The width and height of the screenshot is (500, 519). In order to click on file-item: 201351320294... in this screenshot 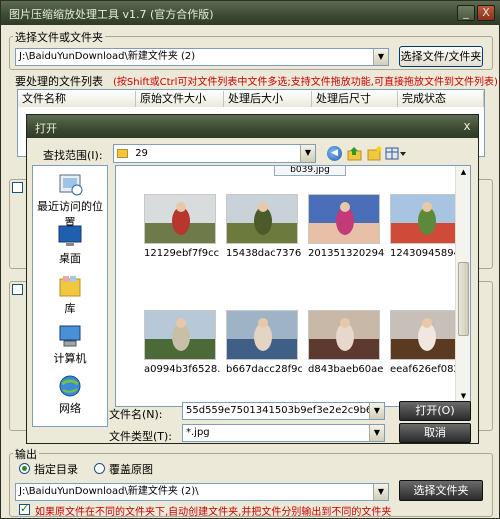, I will do `click(346, 226)`.